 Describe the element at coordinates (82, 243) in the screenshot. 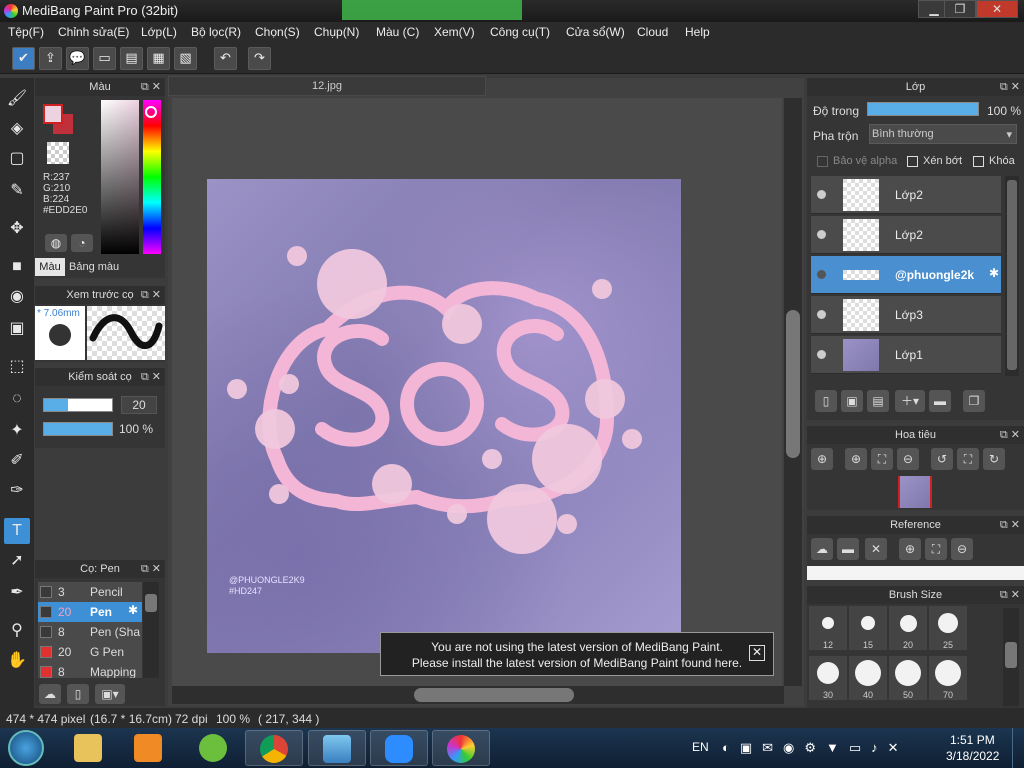

I see `palette-icon: ◔` at that location.